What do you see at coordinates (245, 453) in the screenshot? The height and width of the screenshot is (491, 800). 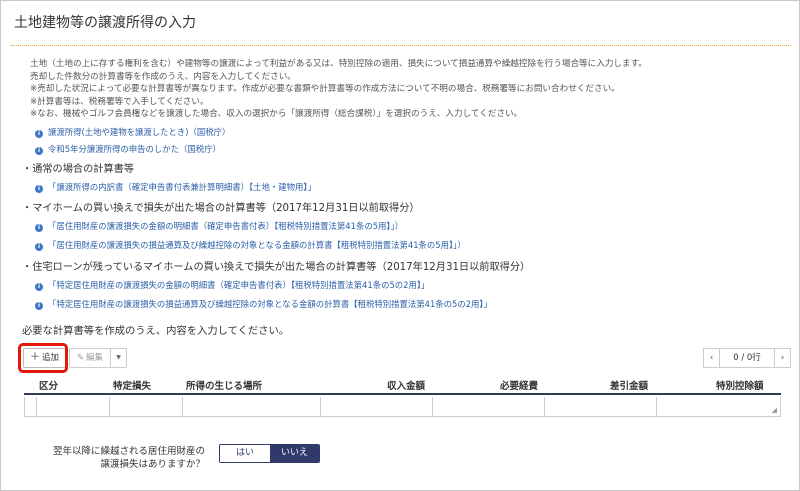 I see `option-yes: はい` at bounding box center [245, 453].